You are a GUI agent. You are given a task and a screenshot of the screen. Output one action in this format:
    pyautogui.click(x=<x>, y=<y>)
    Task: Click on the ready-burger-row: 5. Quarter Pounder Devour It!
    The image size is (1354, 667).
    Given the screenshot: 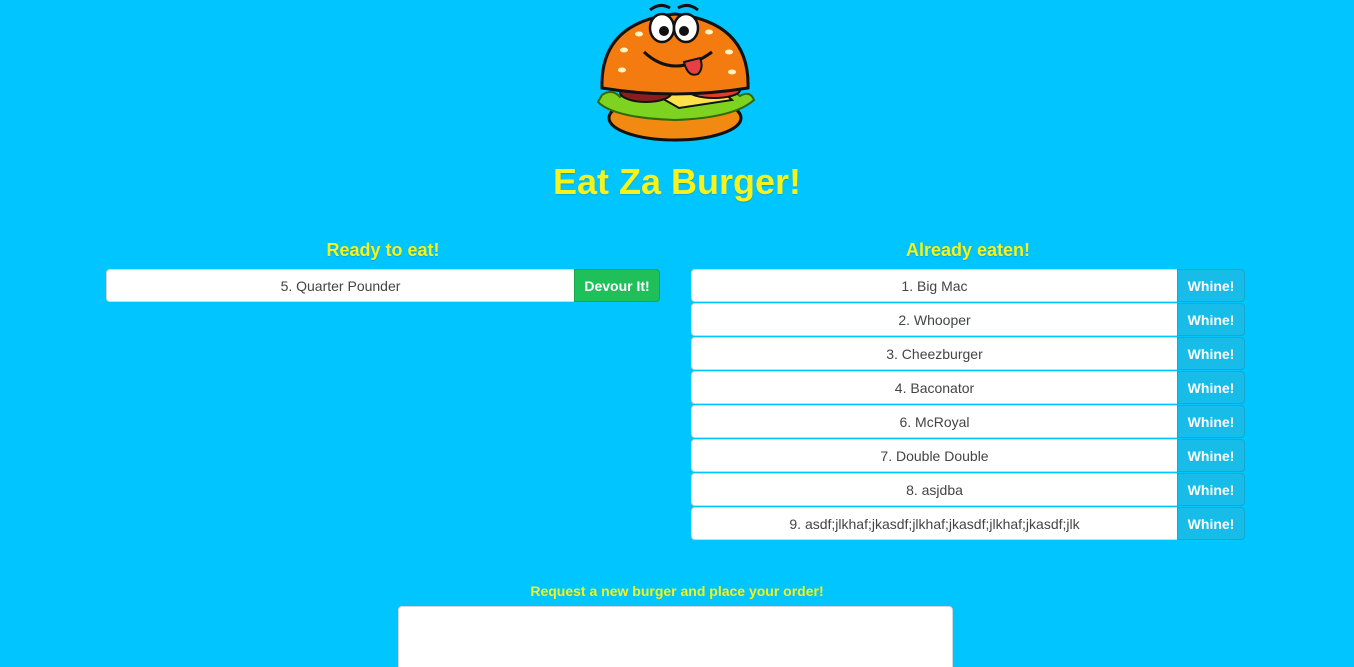 What is the action you would take?
    pyautogui.click(x=383, y=285)
    